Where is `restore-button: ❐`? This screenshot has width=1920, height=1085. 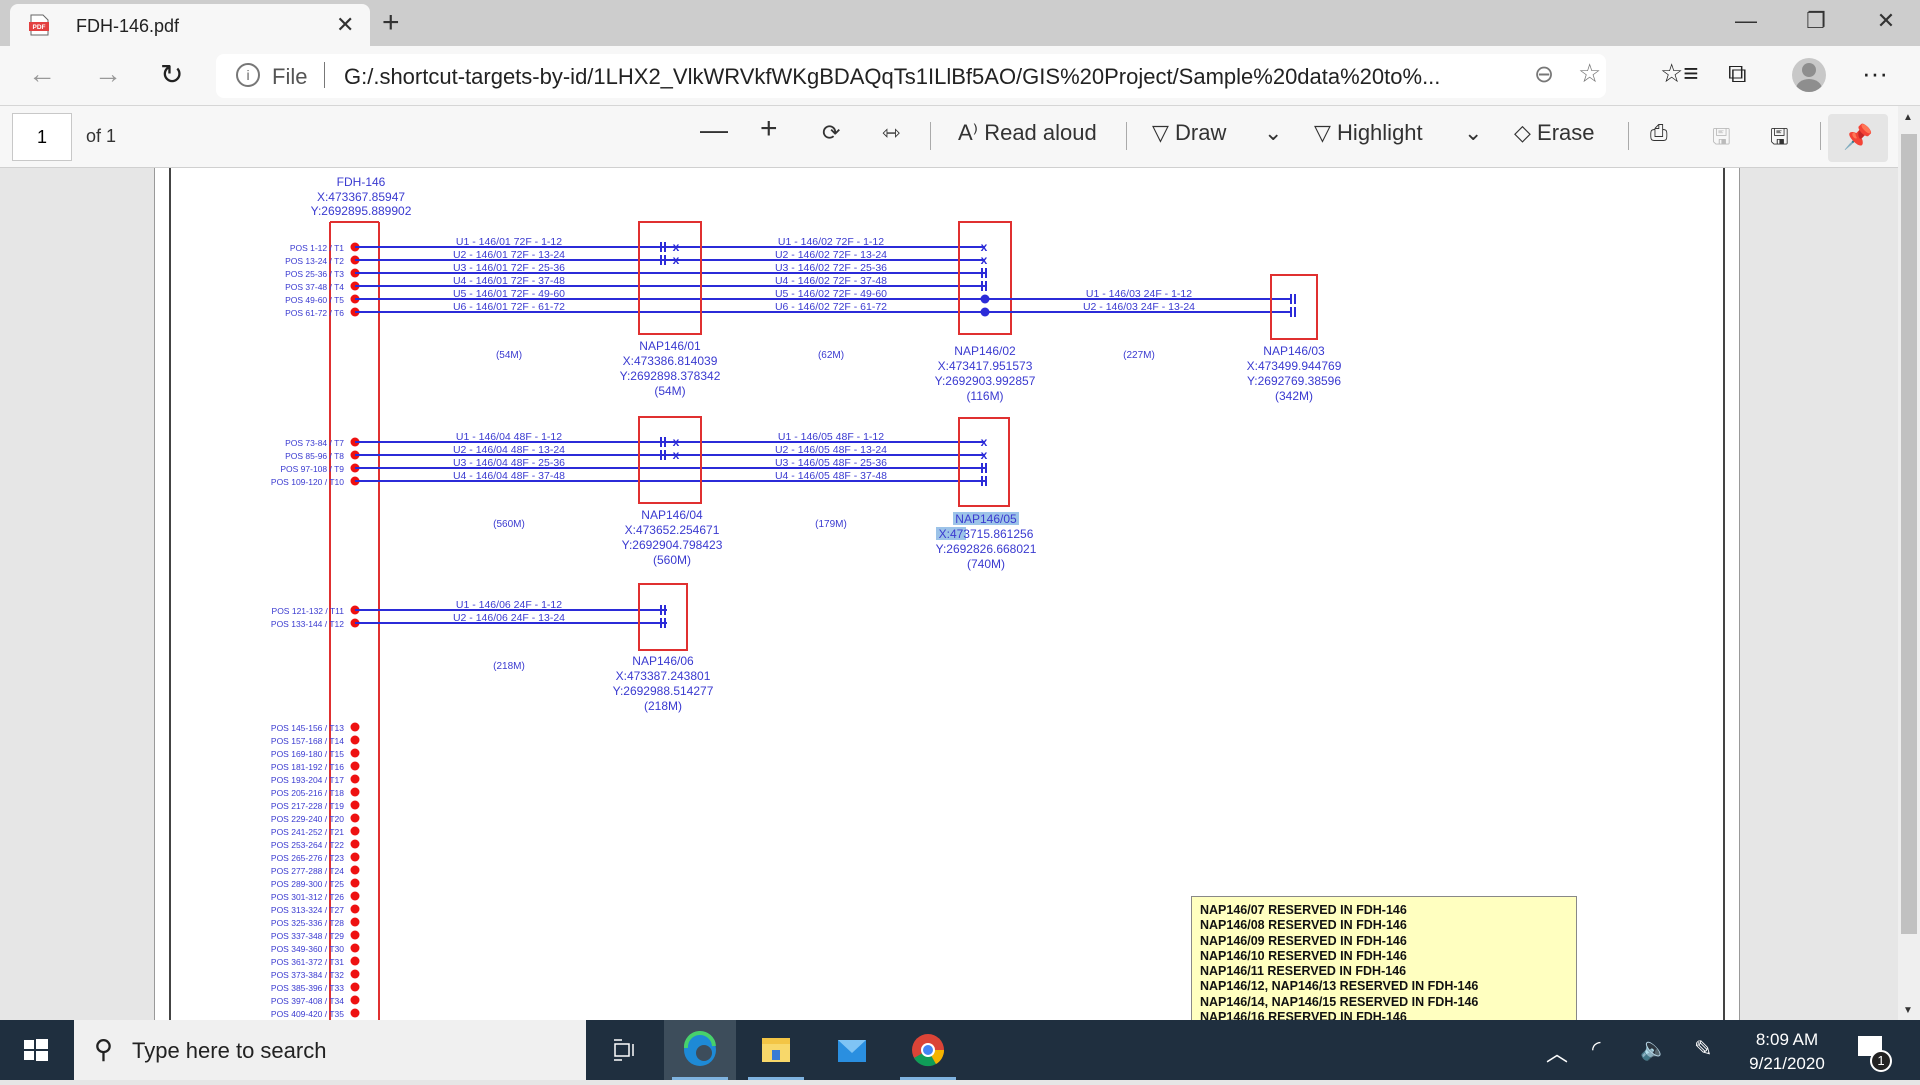
restore-button: ❐ is located at coordinates (1816, 21).